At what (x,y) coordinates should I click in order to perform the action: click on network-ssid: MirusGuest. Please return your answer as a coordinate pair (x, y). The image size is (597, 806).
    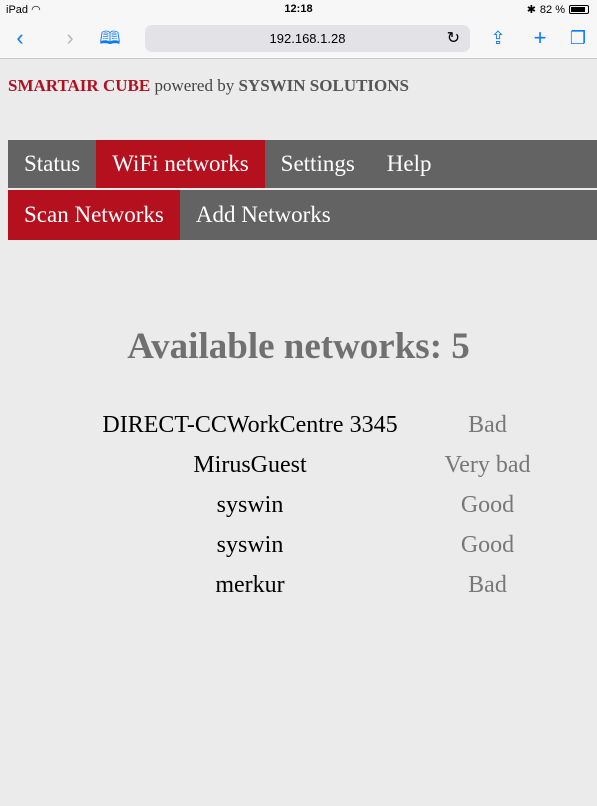
    Looking at the image, I should click on (250, 465).